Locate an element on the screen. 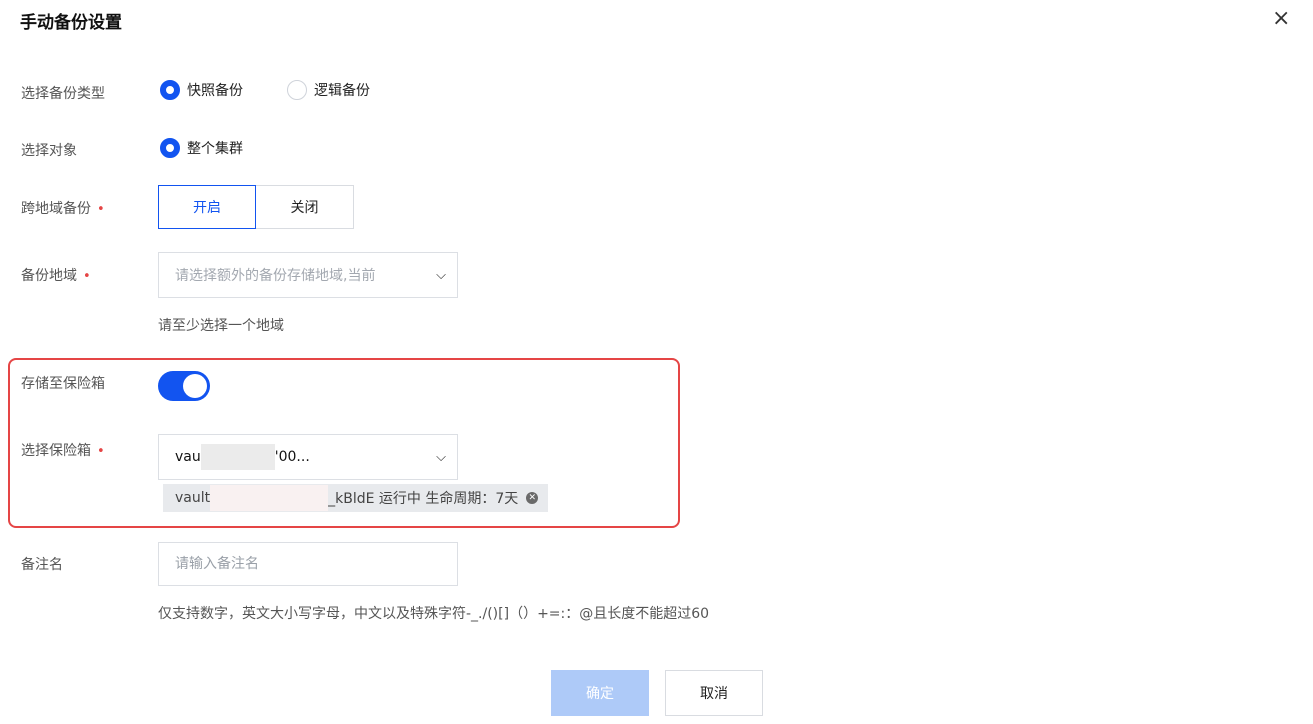  remark-input is located at coordinates (308, 564).